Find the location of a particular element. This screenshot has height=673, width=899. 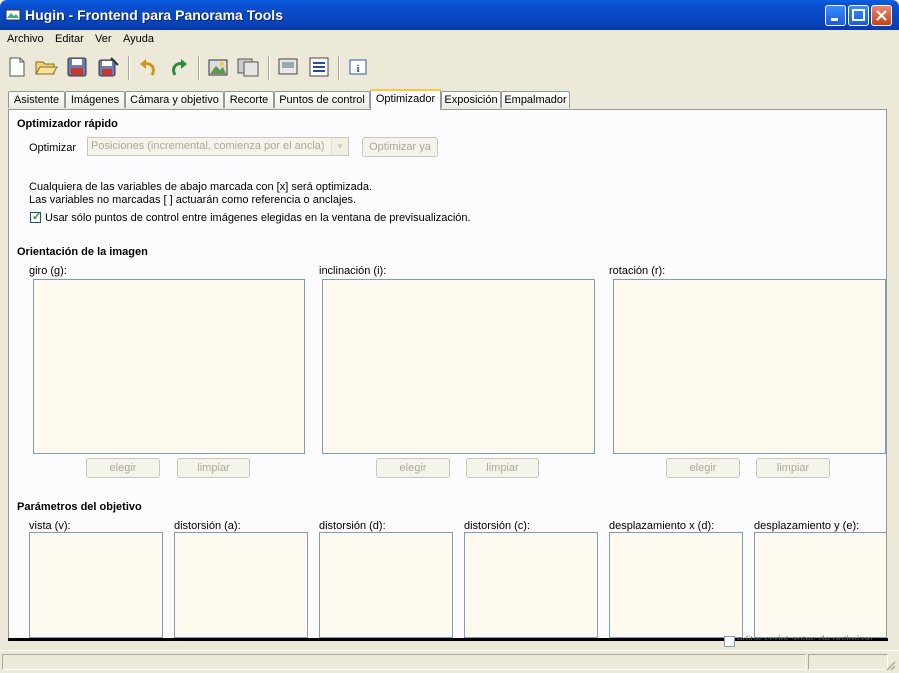

properties-icon is located at coordinates (319, 67).